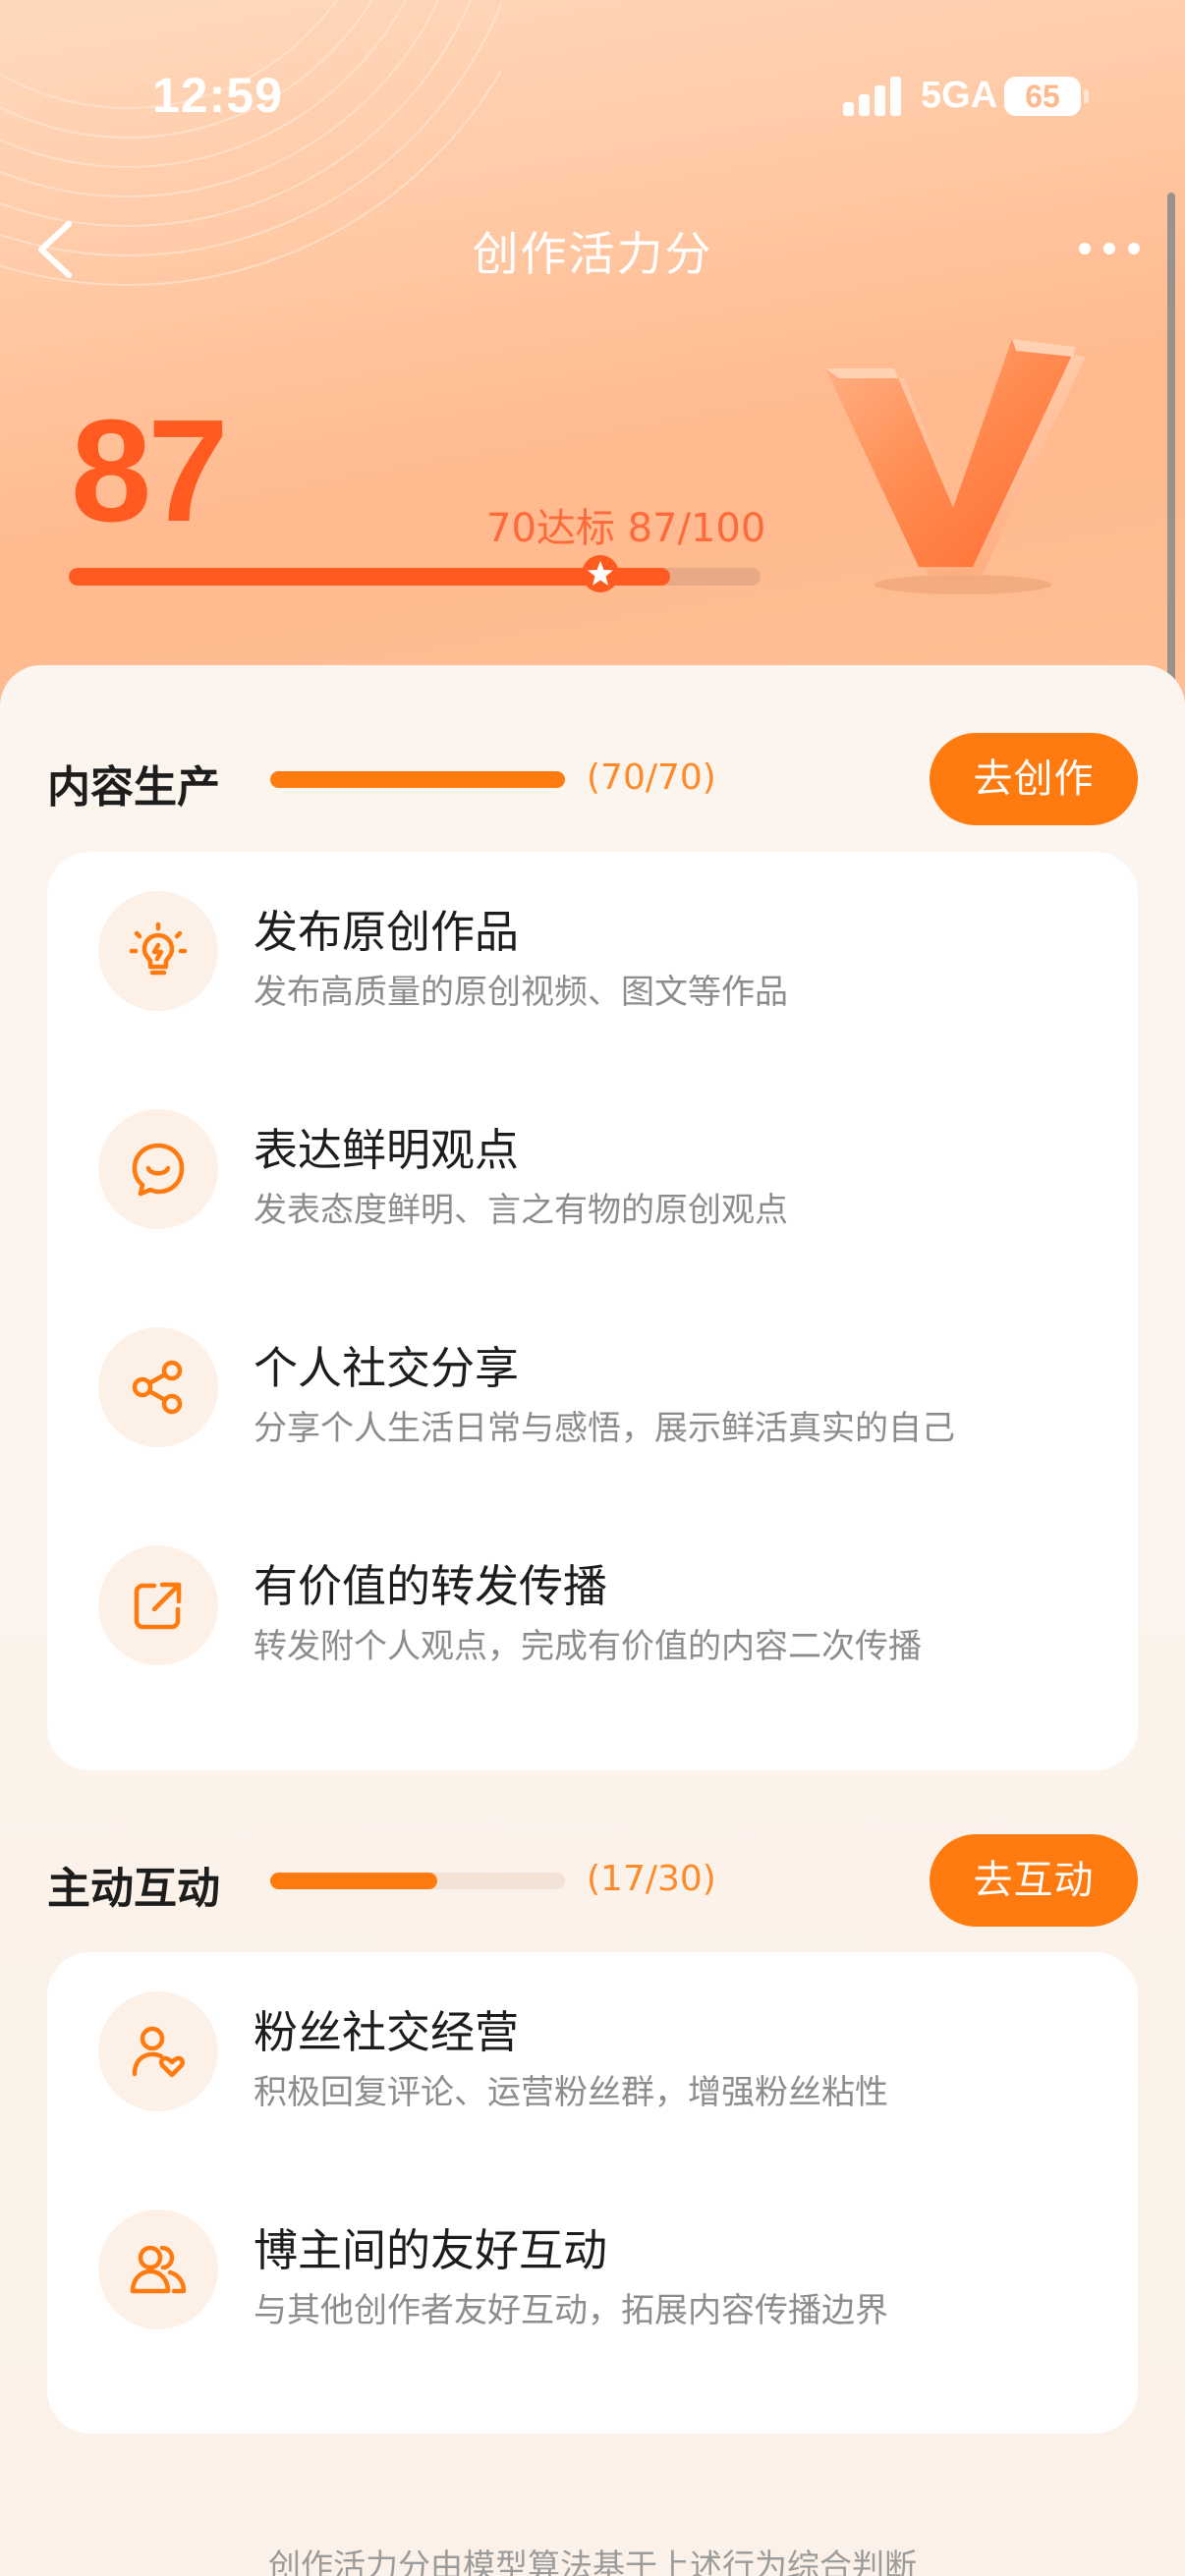  What do you see at coordinates (158, 1387) in the screenshot?
I see `share-icon` at bounding box center [158, 1387].